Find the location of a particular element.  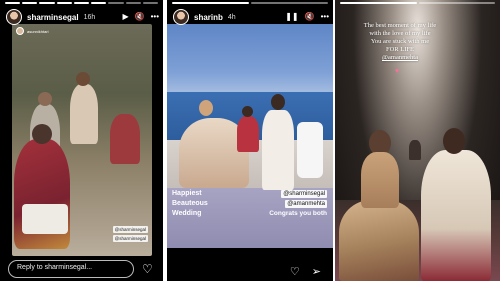

timestamp: 4h is located at coordinates (231, 17).